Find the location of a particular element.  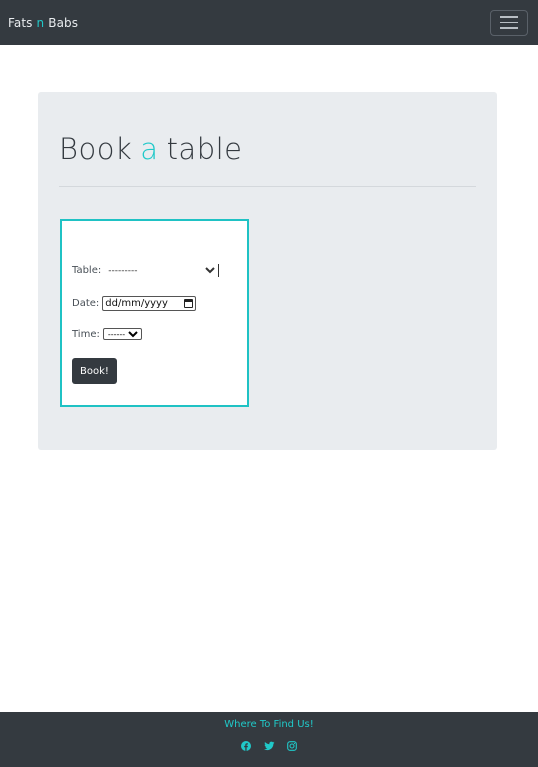

divider is located at coordinates (267, 186).